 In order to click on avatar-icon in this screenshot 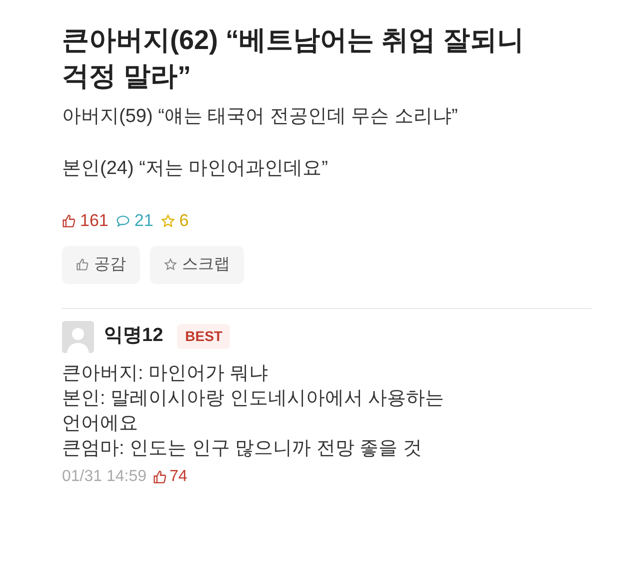, I will do `click(78, 336)`.